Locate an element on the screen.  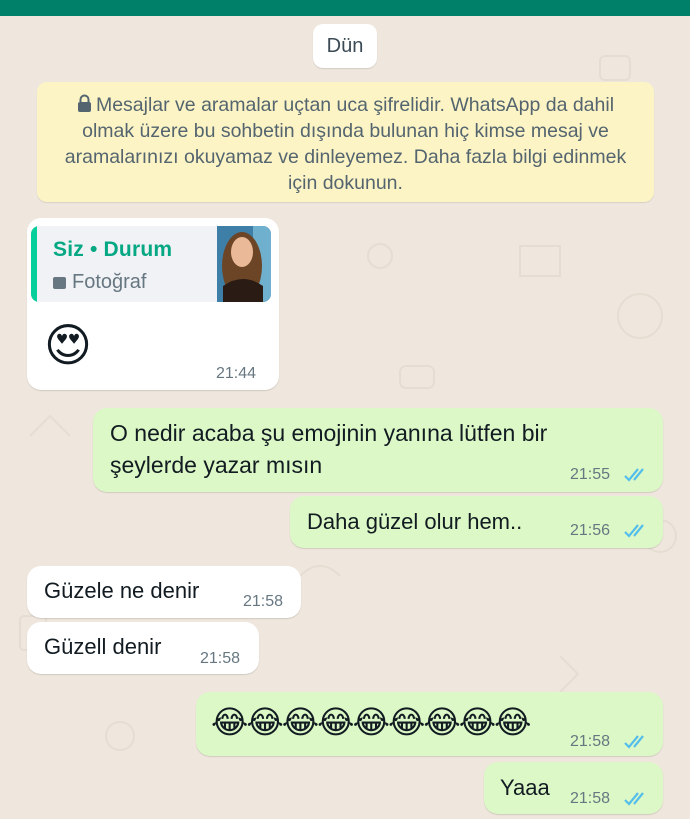
quote-accent-bar is located at coordinates (34, 264).